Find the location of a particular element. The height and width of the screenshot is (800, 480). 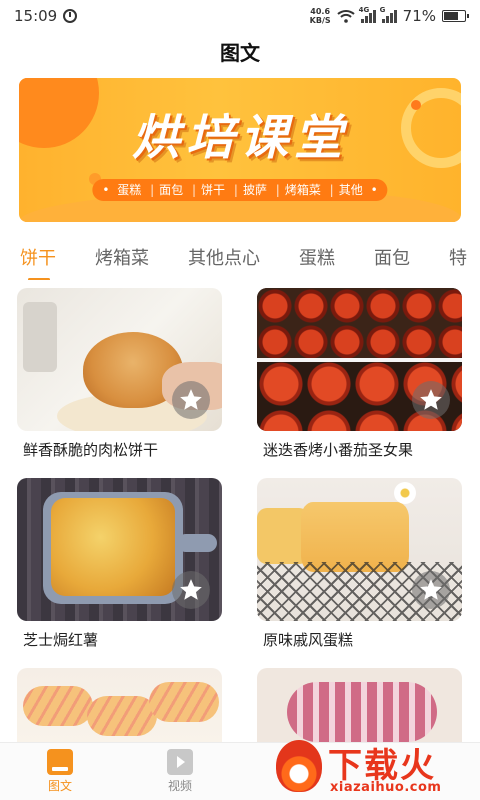

wifi-icon is located at coordinates (345, 16).